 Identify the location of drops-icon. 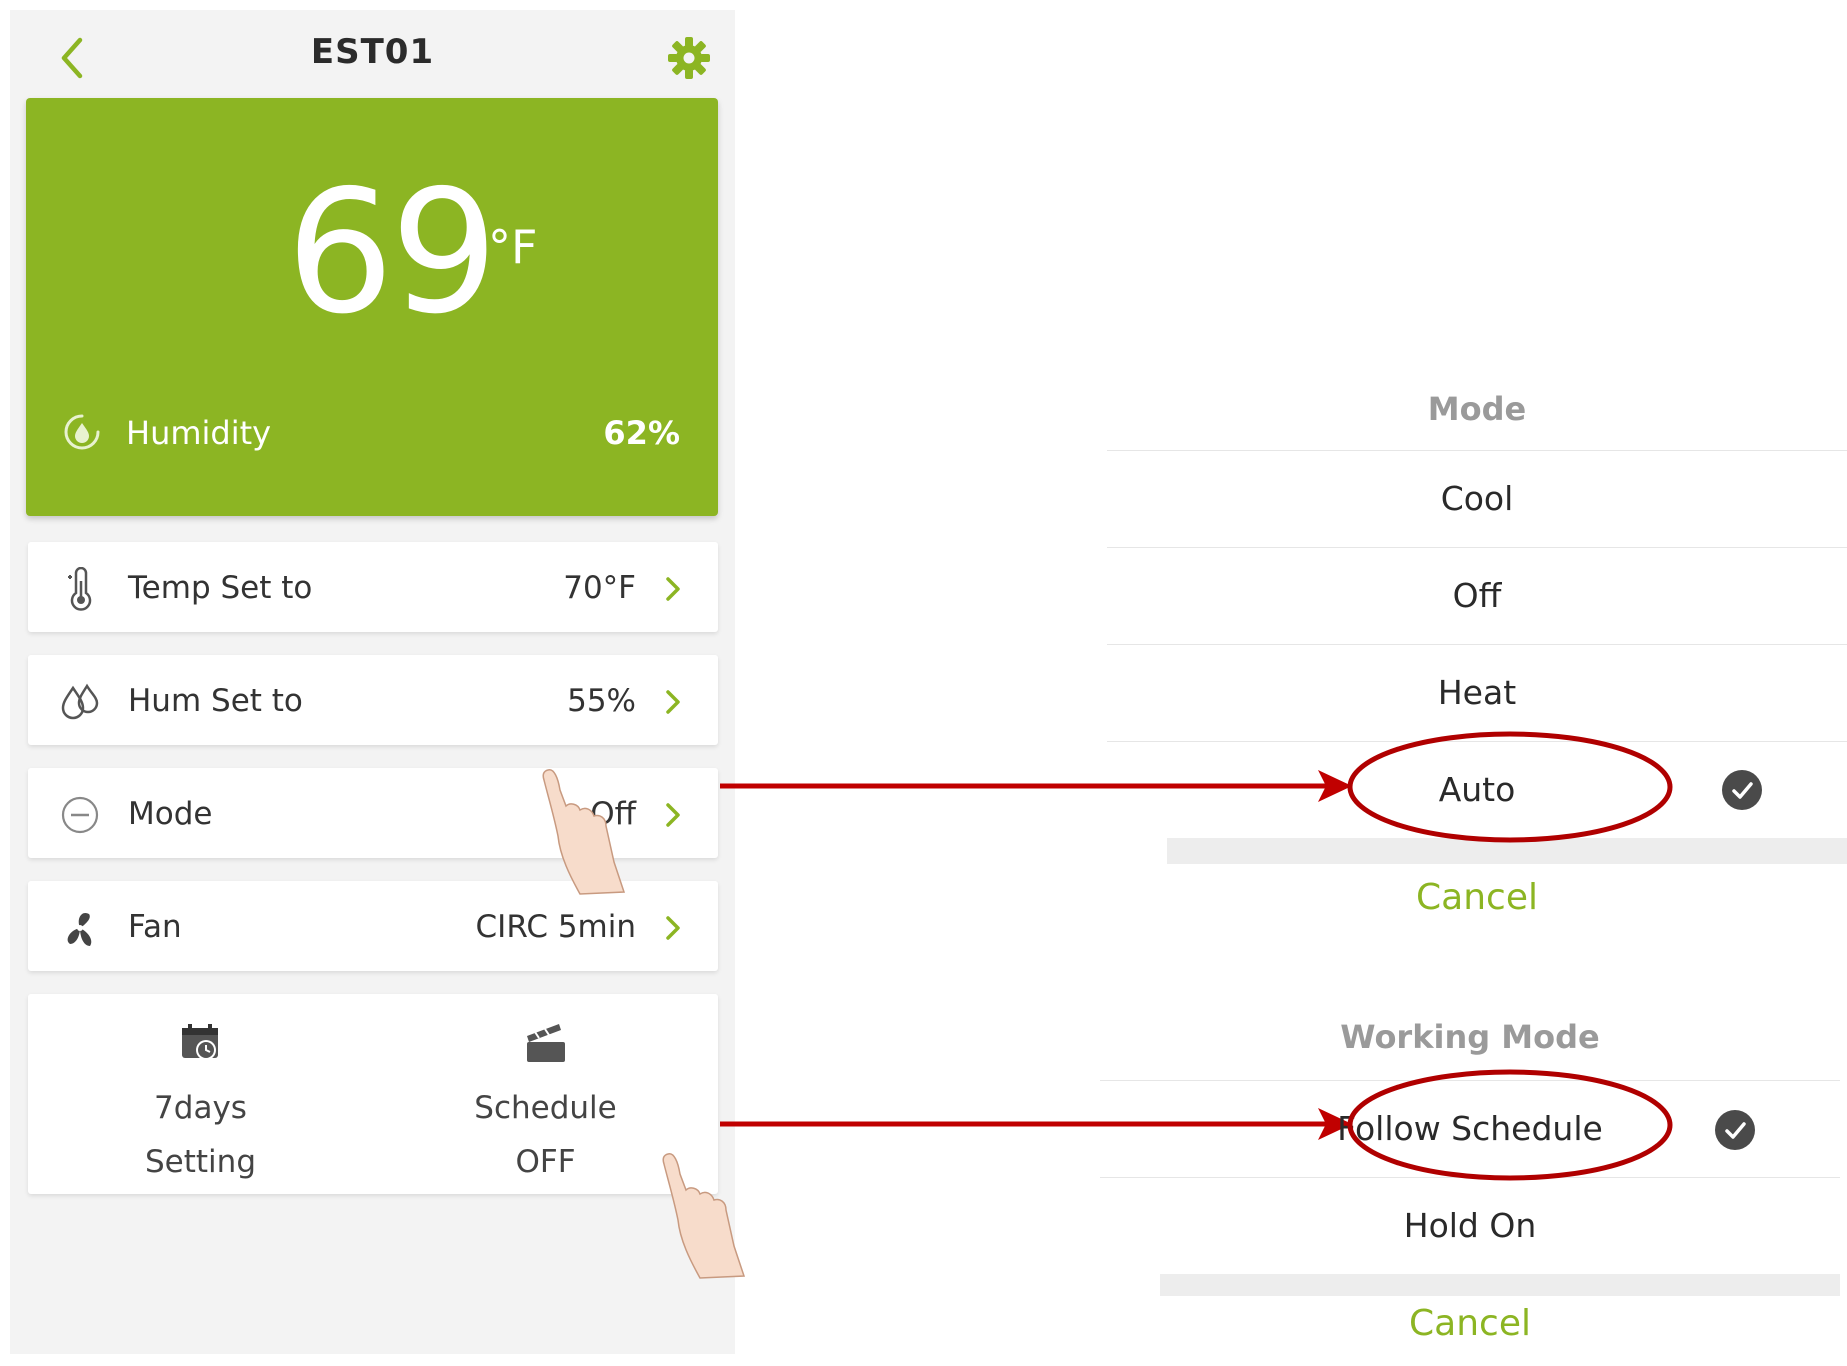
(80, 701).